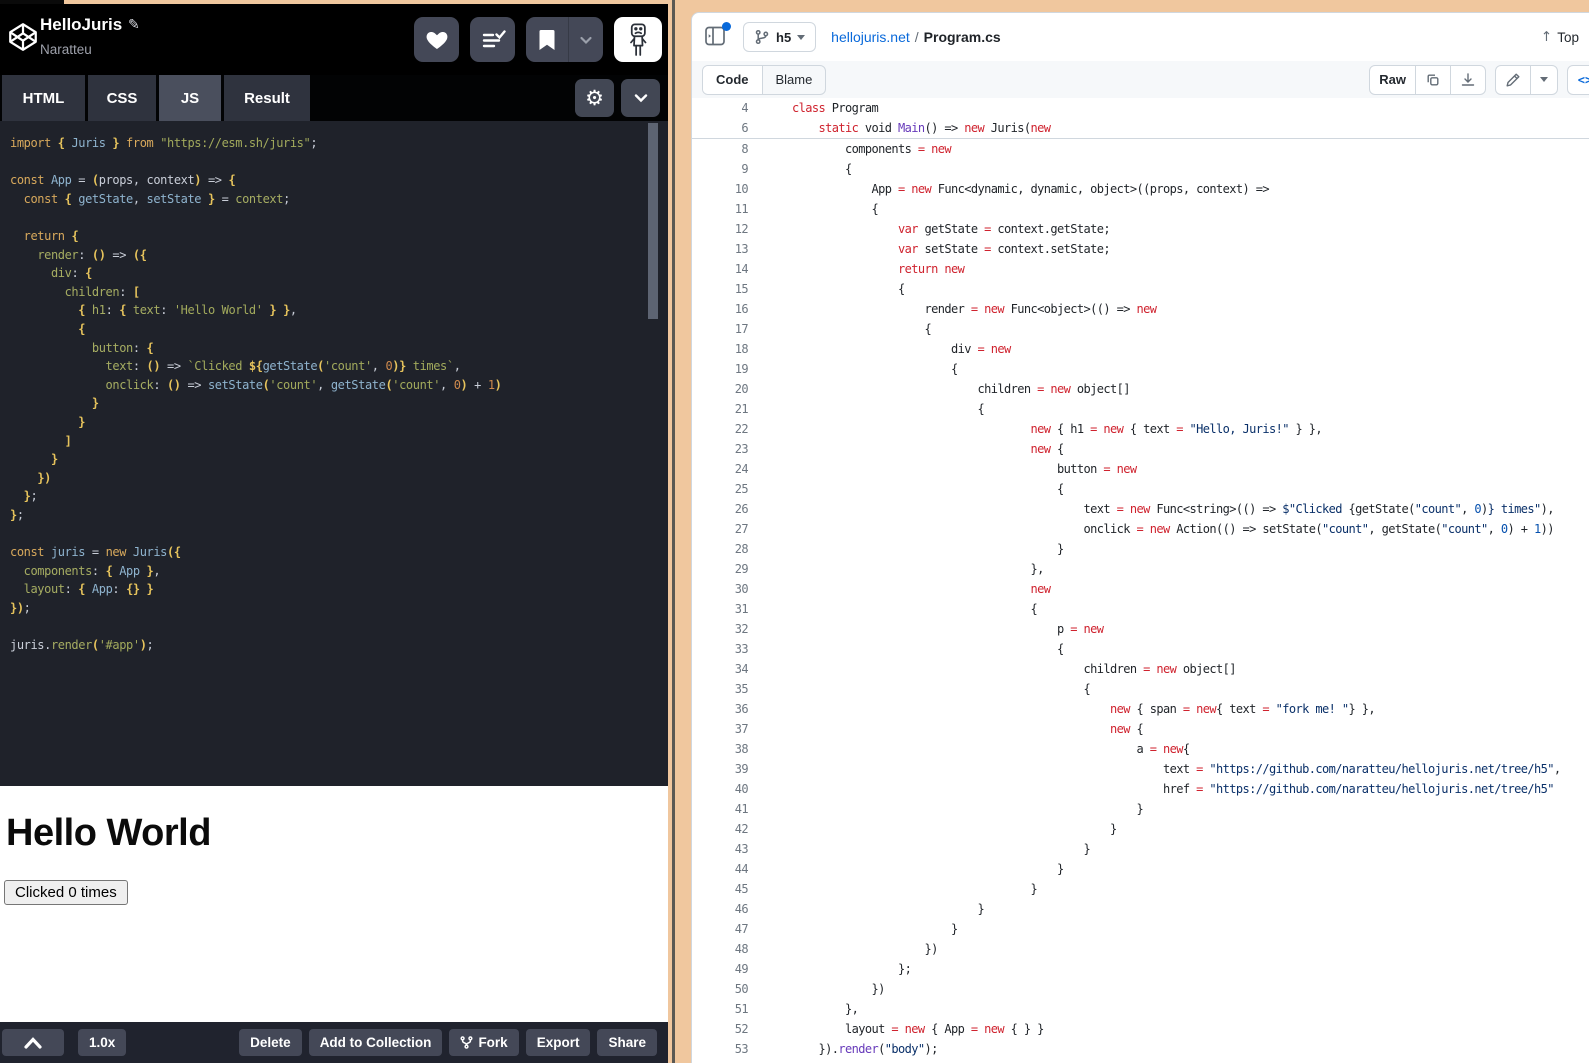 The width and height of the screenshot is (1589, 1063). What do you see at coordinates (720, 289) in the screenshot?
I see `line-number: 15` at bounding box center [720, 289].